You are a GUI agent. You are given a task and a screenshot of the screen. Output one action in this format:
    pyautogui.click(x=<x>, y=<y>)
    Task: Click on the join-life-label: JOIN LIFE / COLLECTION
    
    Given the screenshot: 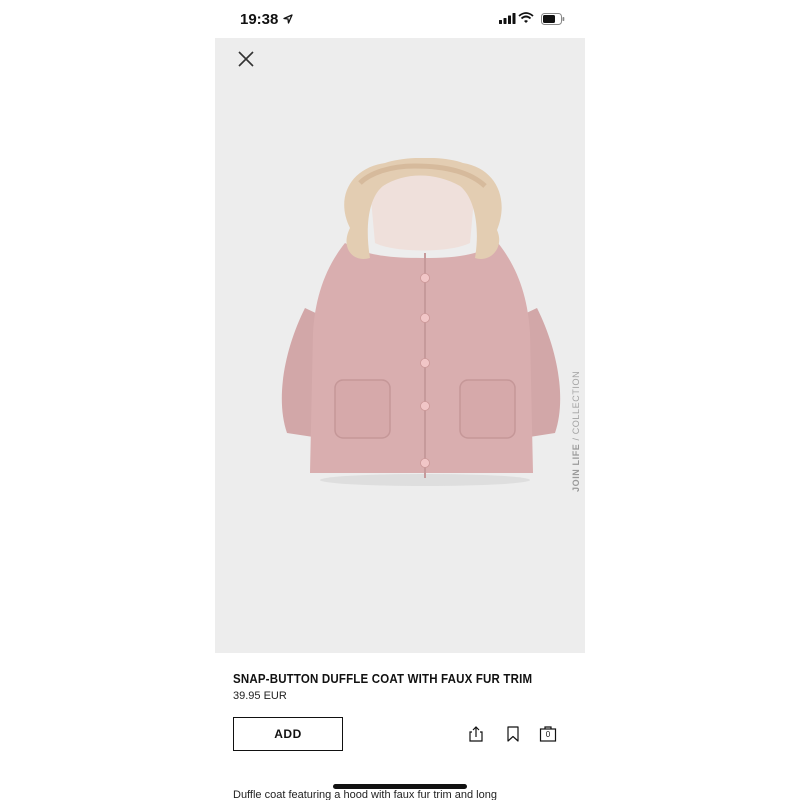 What is the action you would take?
    pyautogui.click(x=576, y=431)
    